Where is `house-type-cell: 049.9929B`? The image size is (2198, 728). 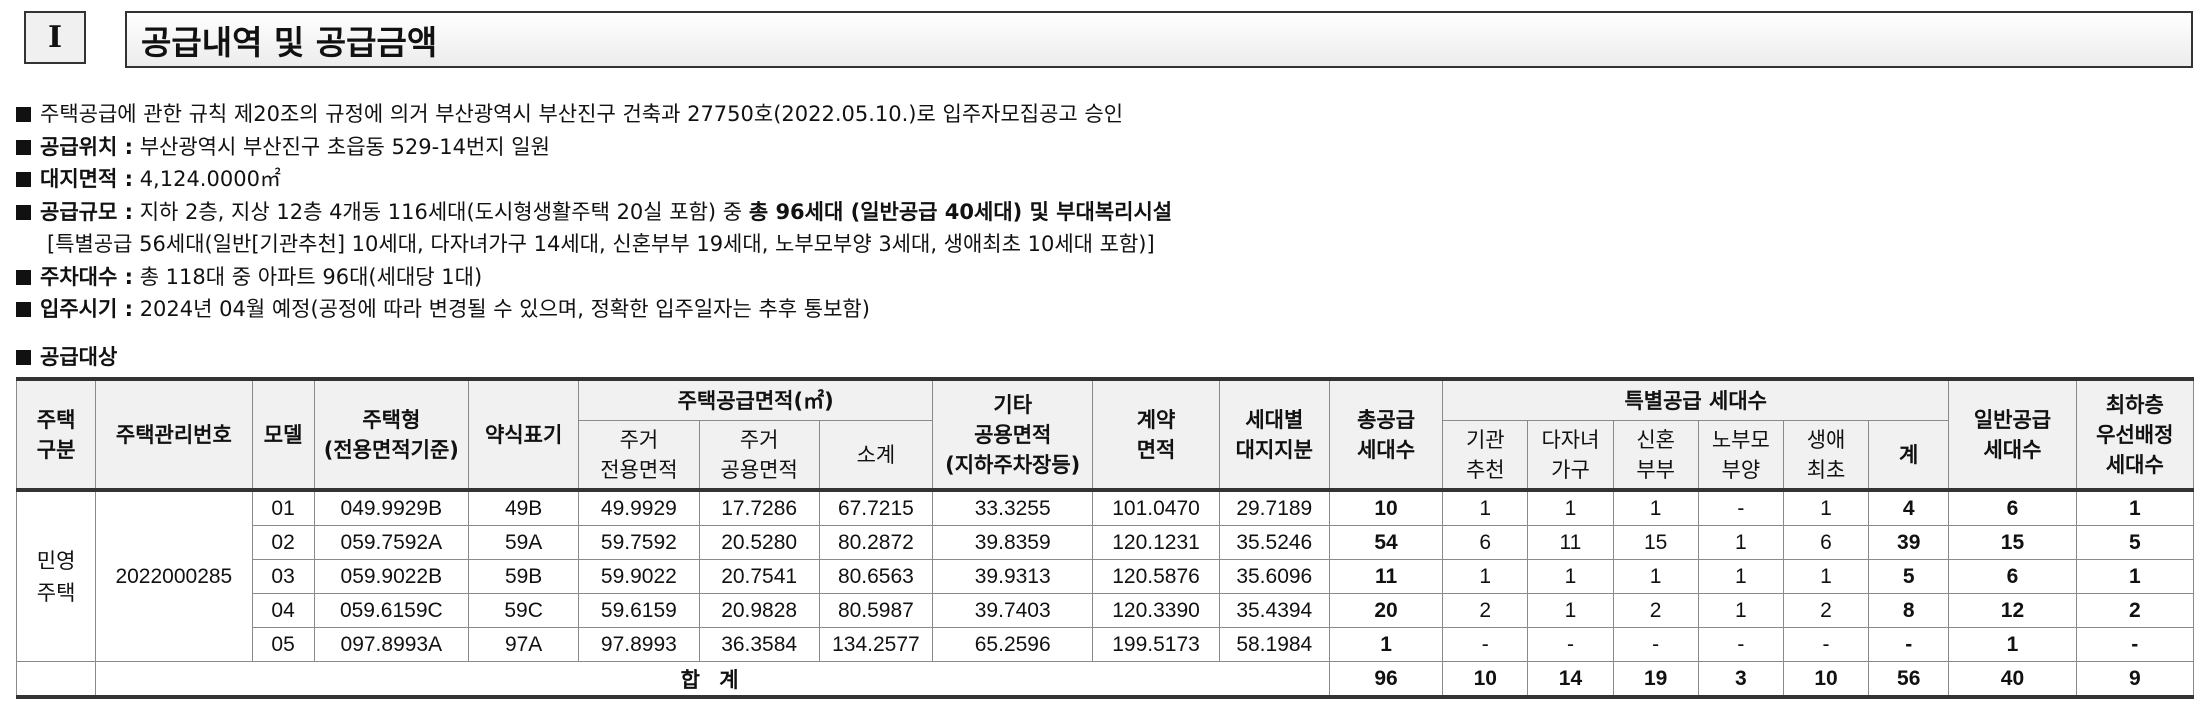
house-type-cell: 049.9929B is located at coordinates (391, 507).